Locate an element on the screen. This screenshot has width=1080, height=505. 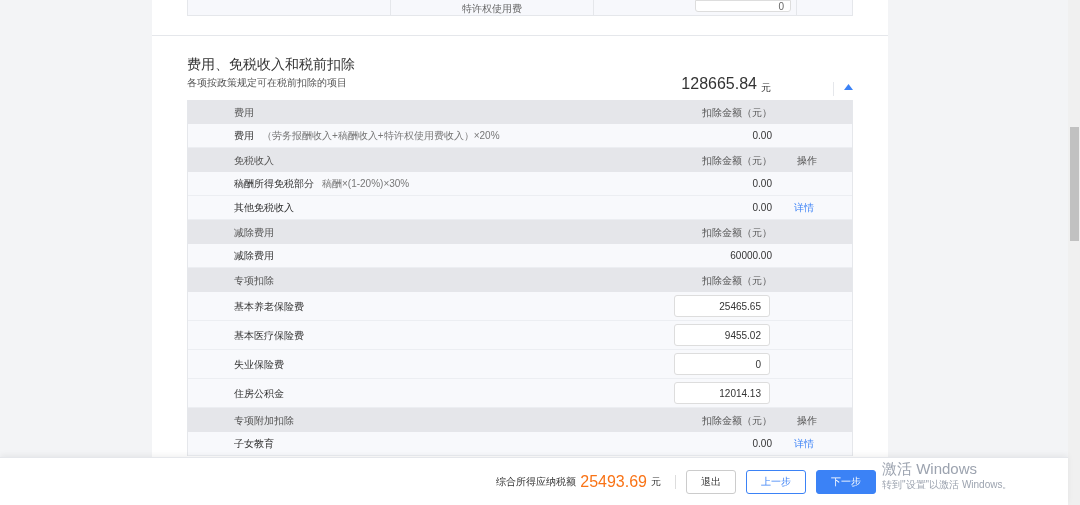
amount-input: 9455.02 is located at coordinates (722, 335).